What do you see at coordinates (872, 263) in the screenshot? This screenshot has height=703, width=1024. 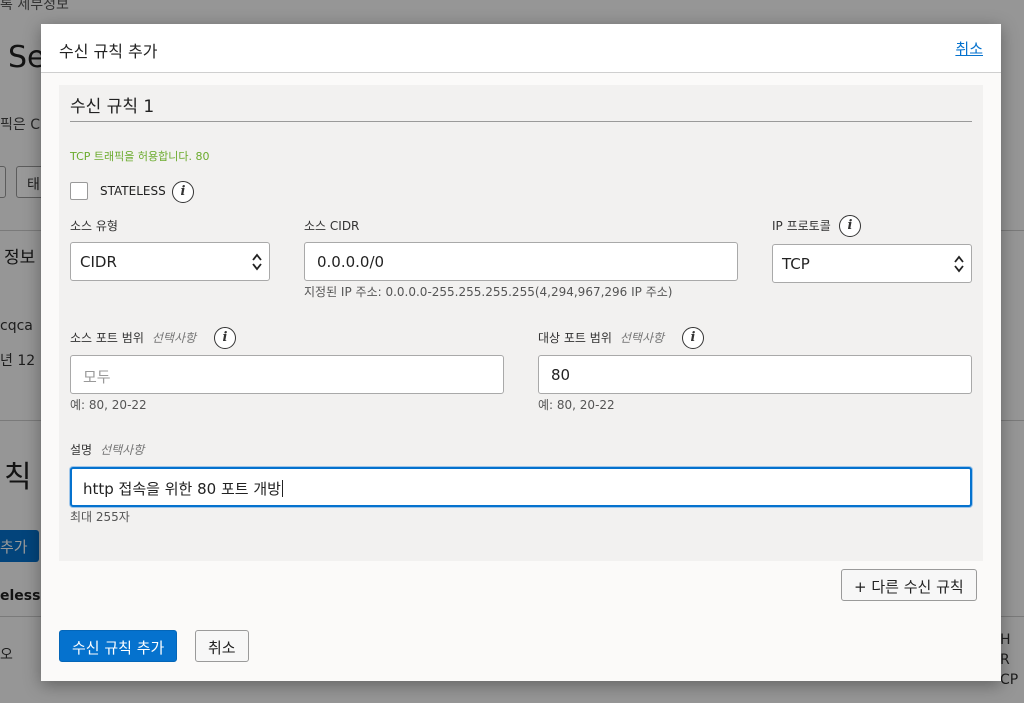 I see `ip-protocol-select: TCP` at bounding box center [872, 263].